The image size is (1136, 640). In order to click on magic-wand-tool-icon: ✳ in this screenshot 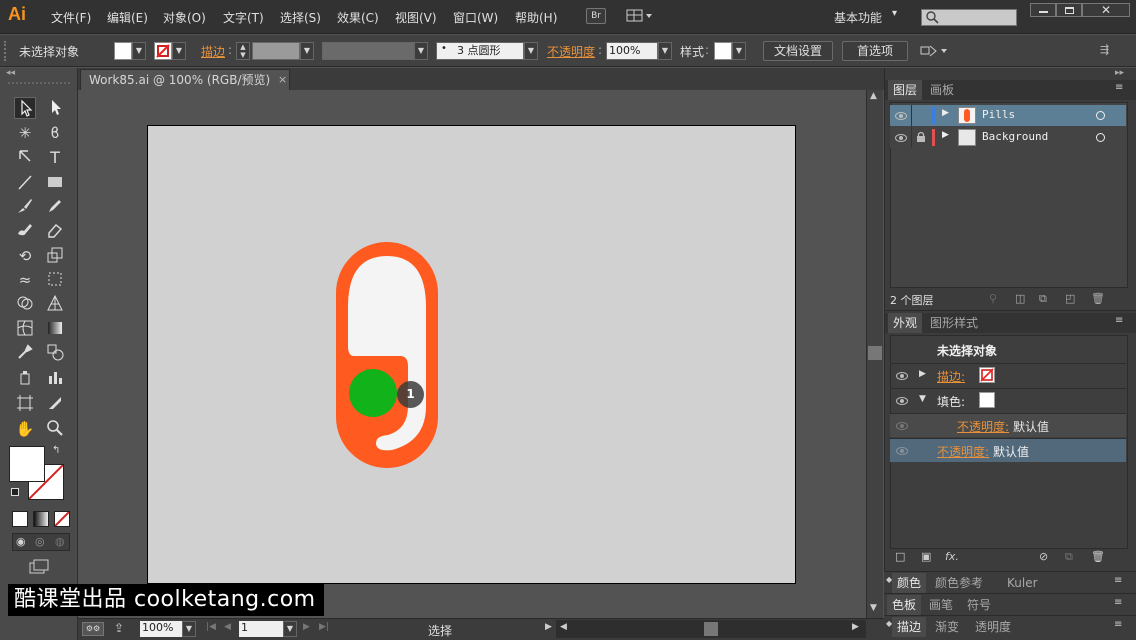, I will do `click(25, 133)`.